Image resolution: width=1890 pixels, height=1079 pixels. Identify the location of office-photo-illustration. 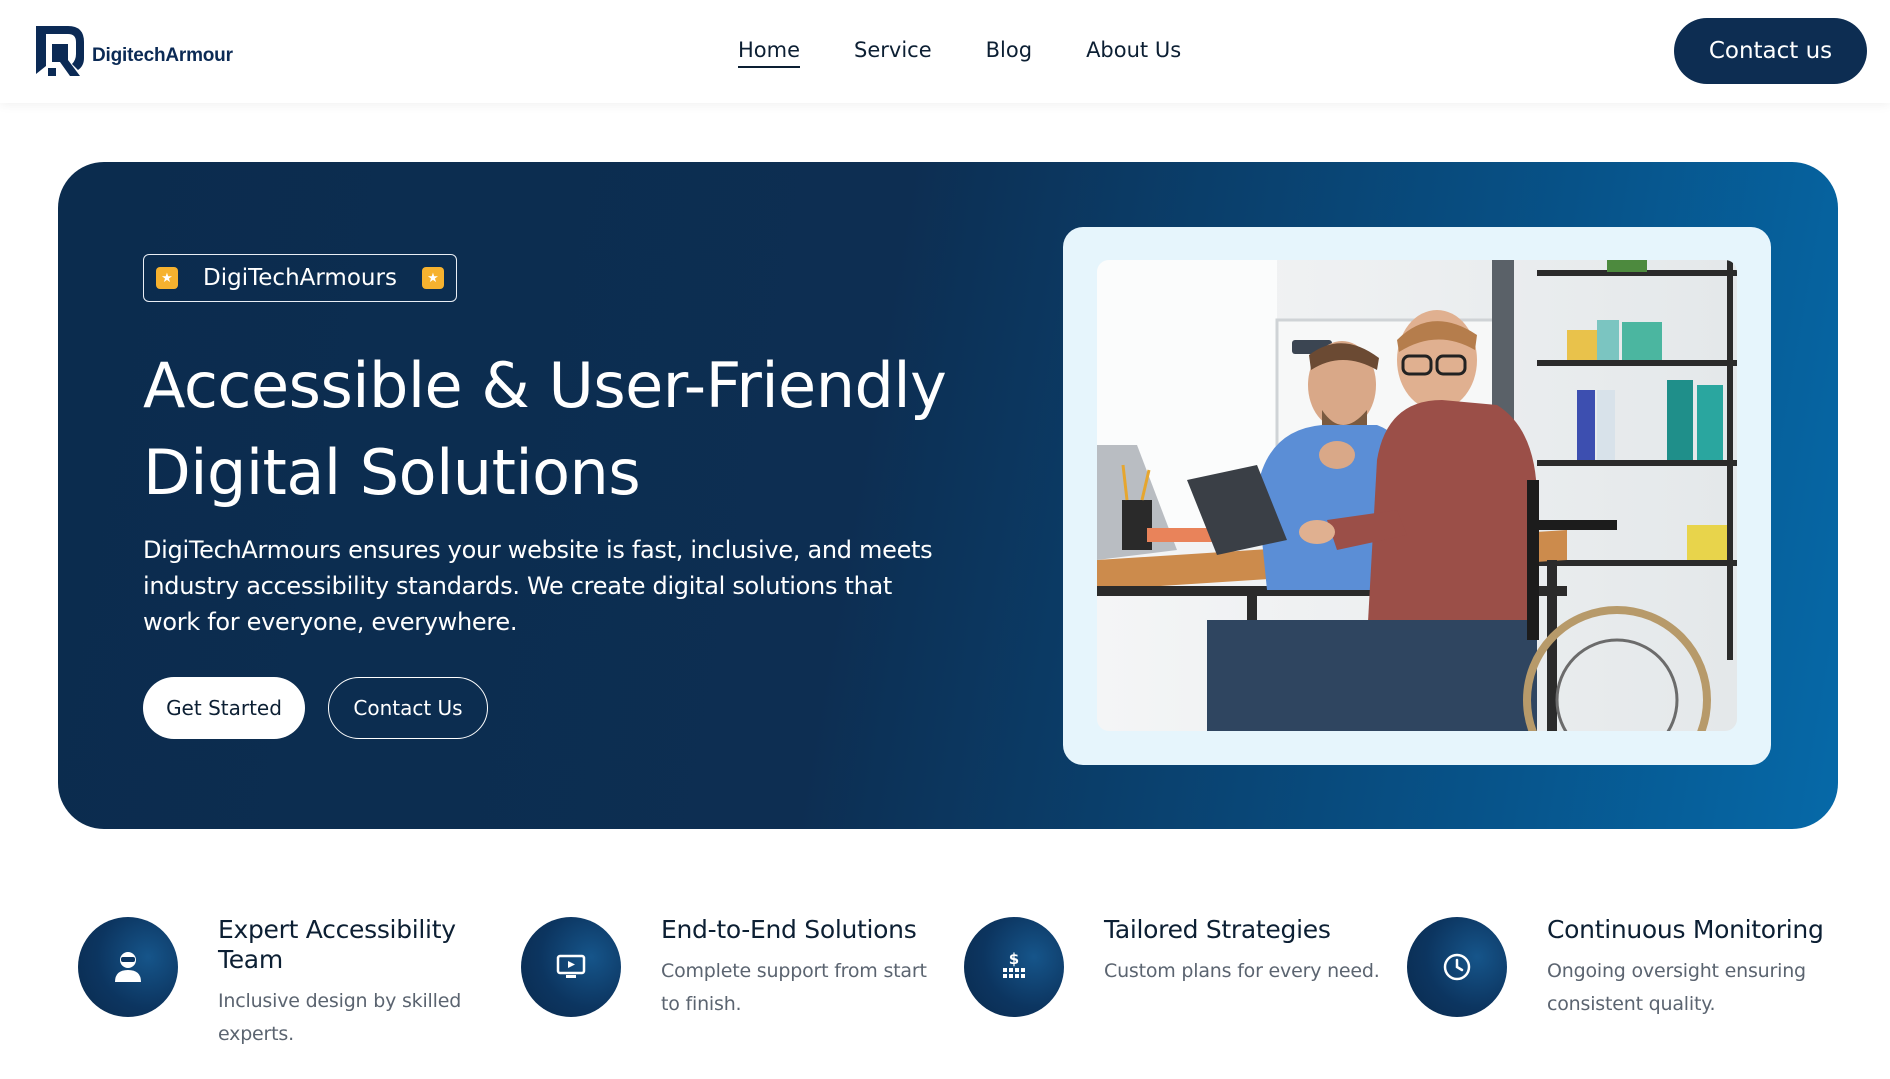
(1417, 495).